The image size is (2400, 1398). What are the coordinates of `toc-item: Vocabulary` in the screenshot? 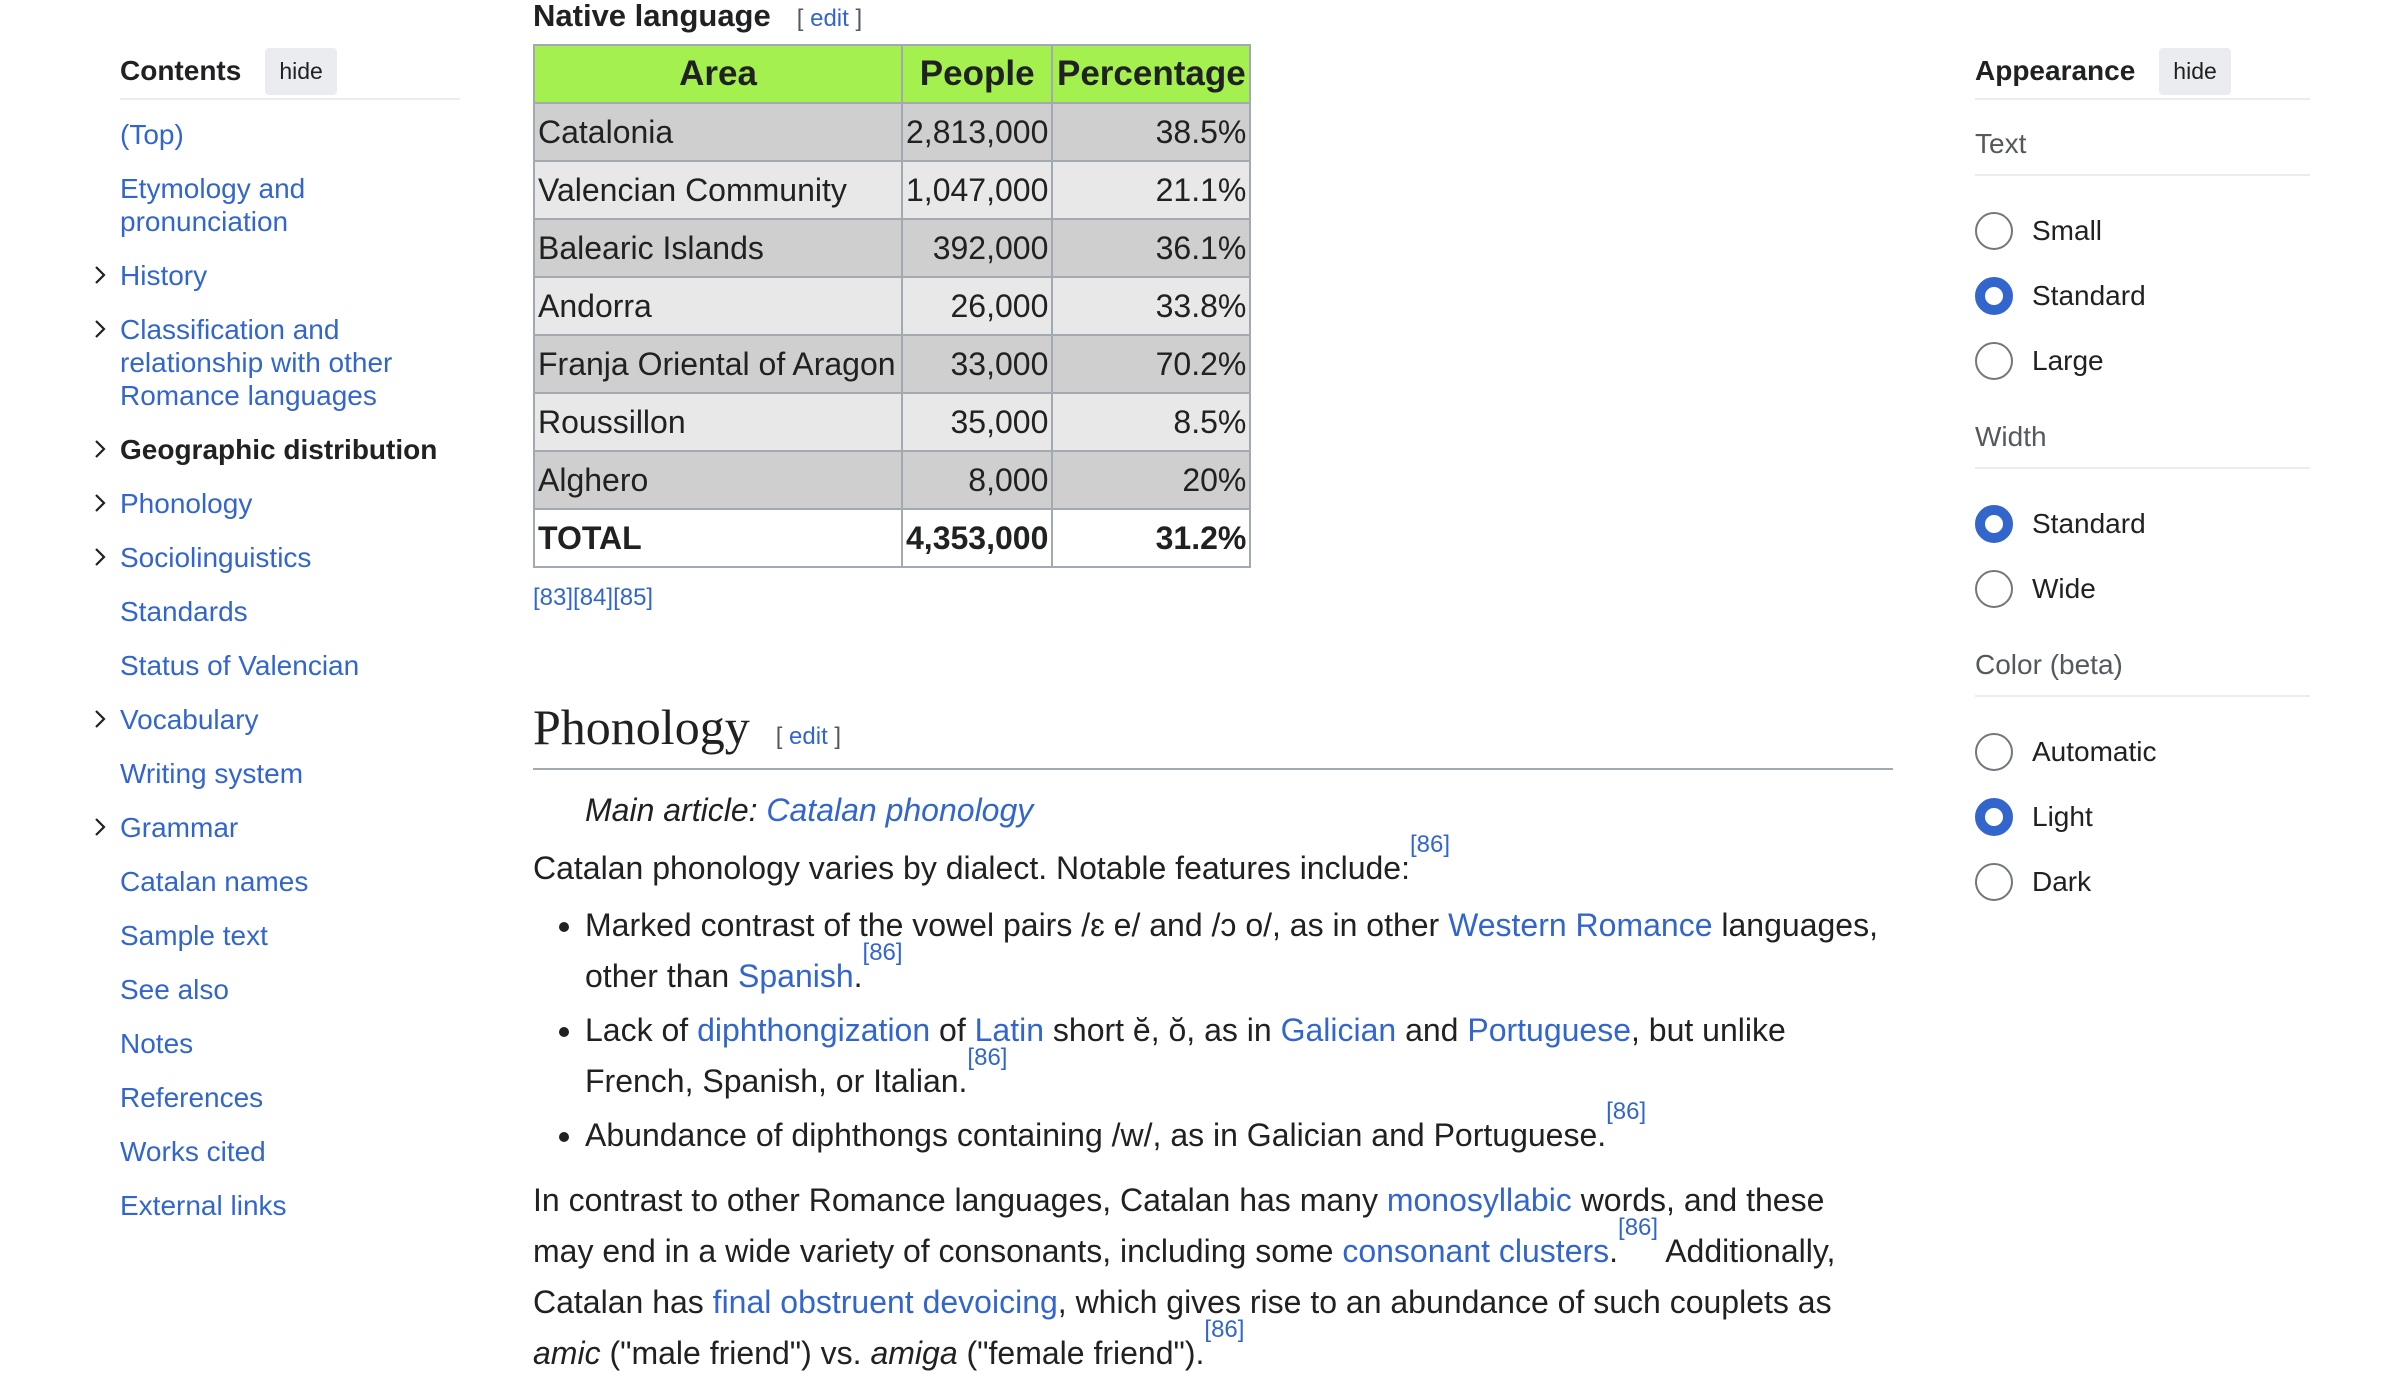 It's located at (275, 719).